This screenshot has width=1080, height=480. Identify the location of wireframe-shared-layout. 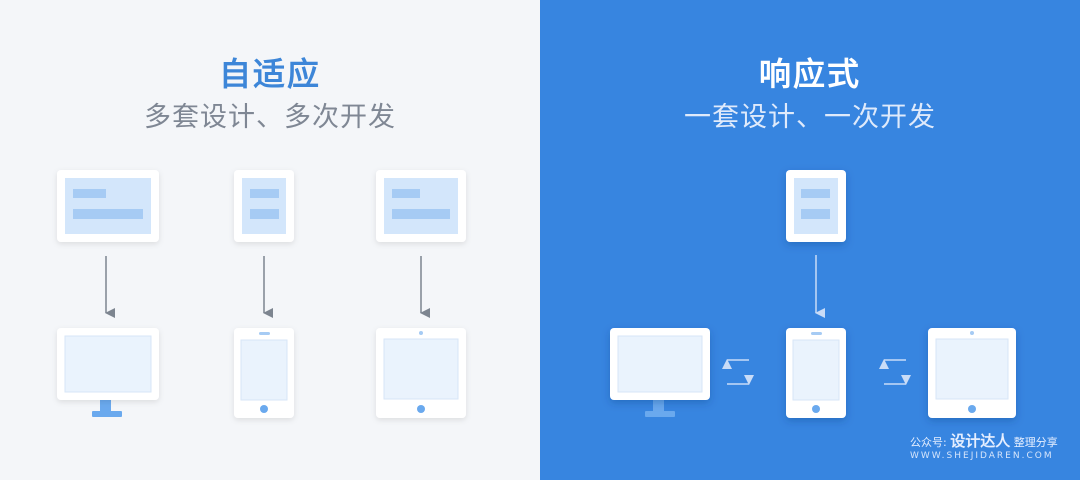
(816, 206).